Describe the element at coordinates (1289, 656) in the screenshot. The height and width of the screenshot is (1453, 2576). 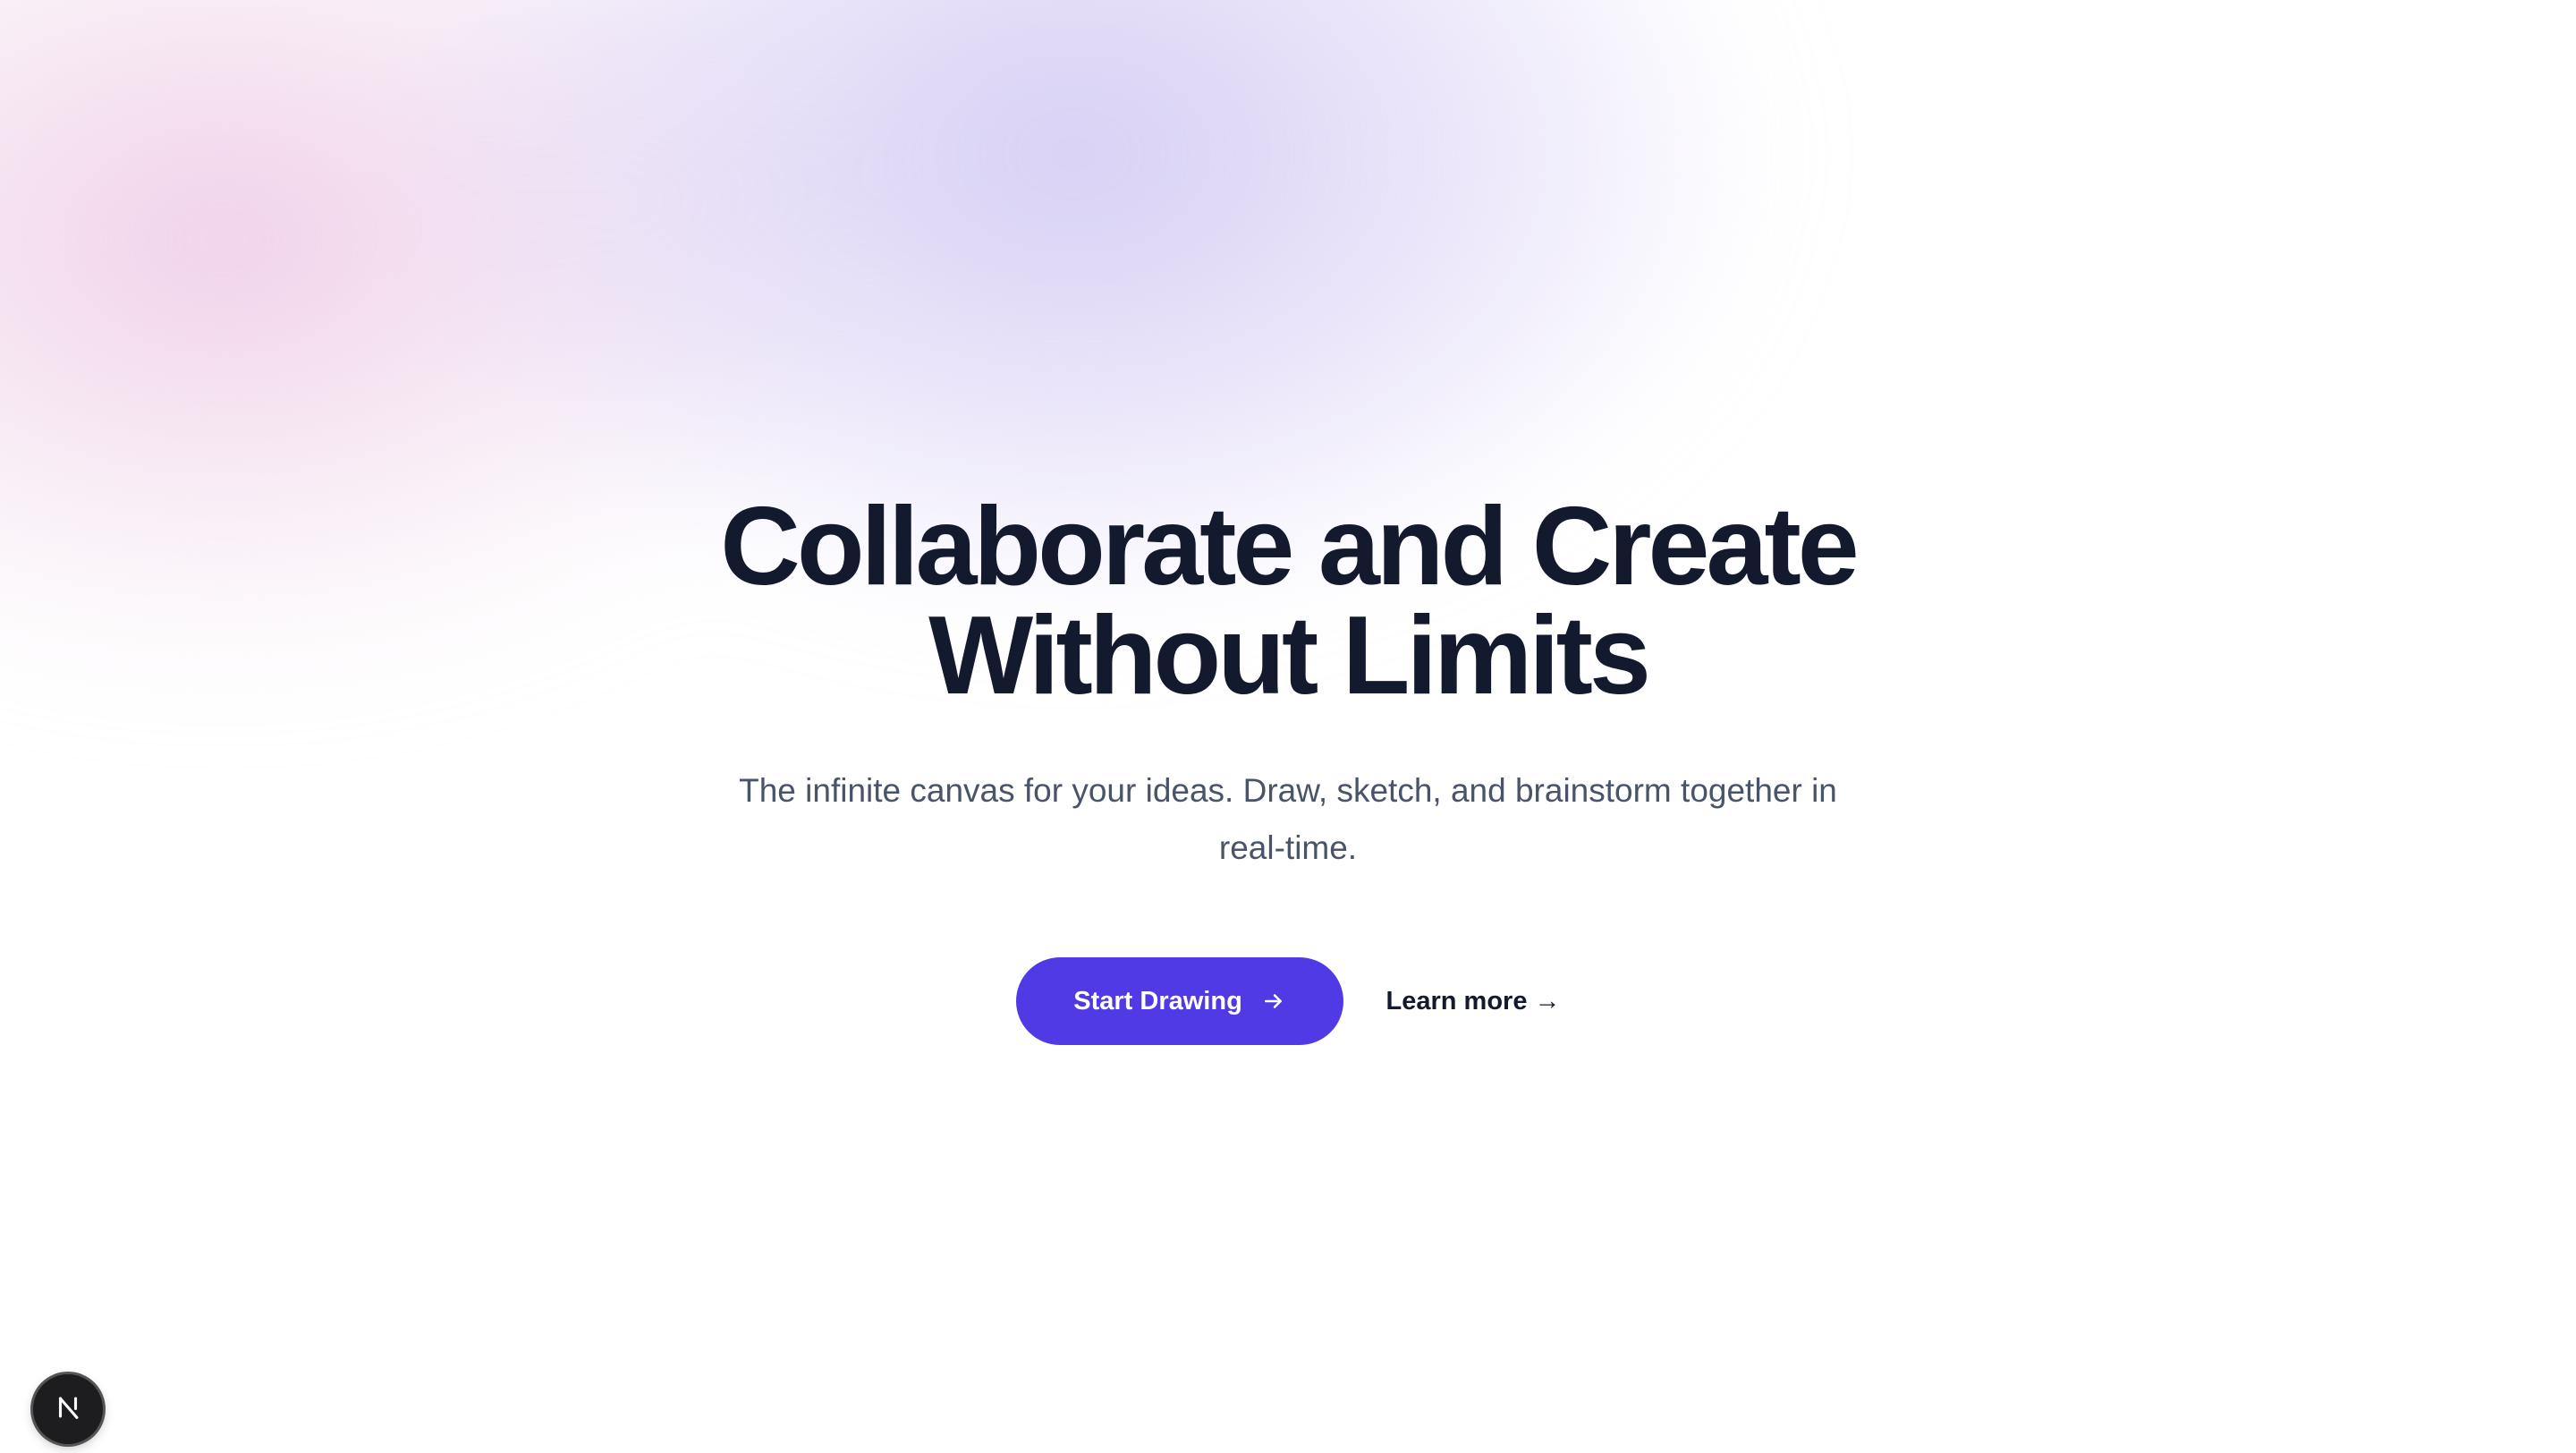
I see `hero-title-line-2: Without Limits` at that location.